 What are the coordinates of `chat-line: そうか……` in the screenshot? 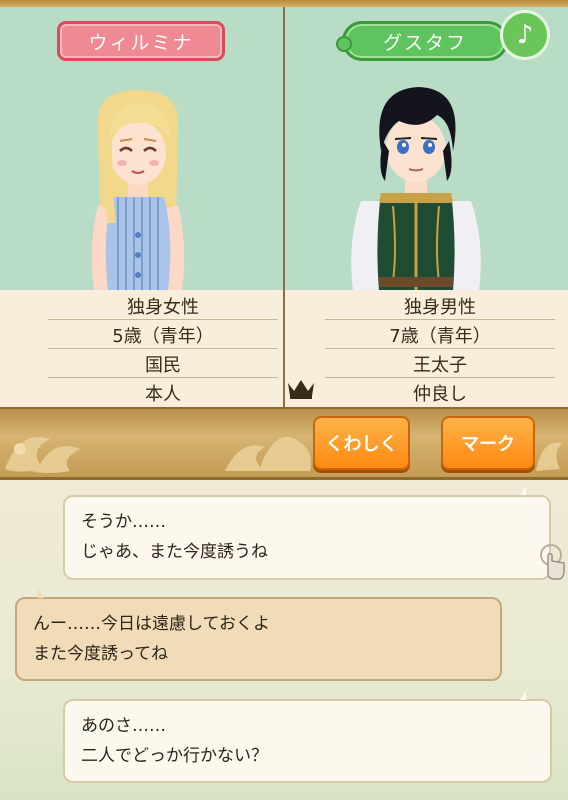 It's located at (123, 522).